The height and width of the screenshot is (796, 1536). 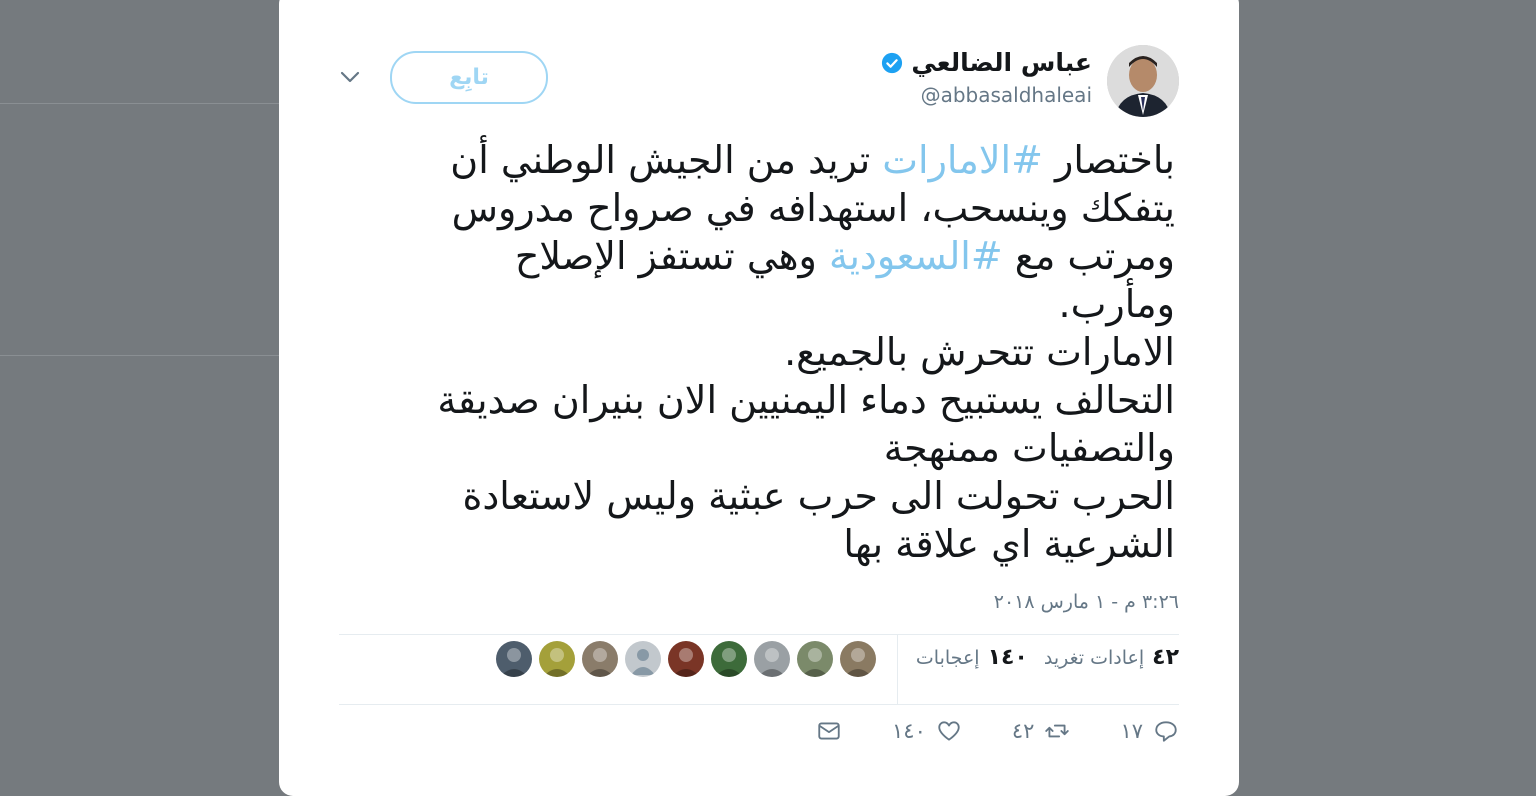 What do you see at coordinates (892, 62) in the screenshot?
I see `verified-badge-icon` at bounding box center [892, 62].